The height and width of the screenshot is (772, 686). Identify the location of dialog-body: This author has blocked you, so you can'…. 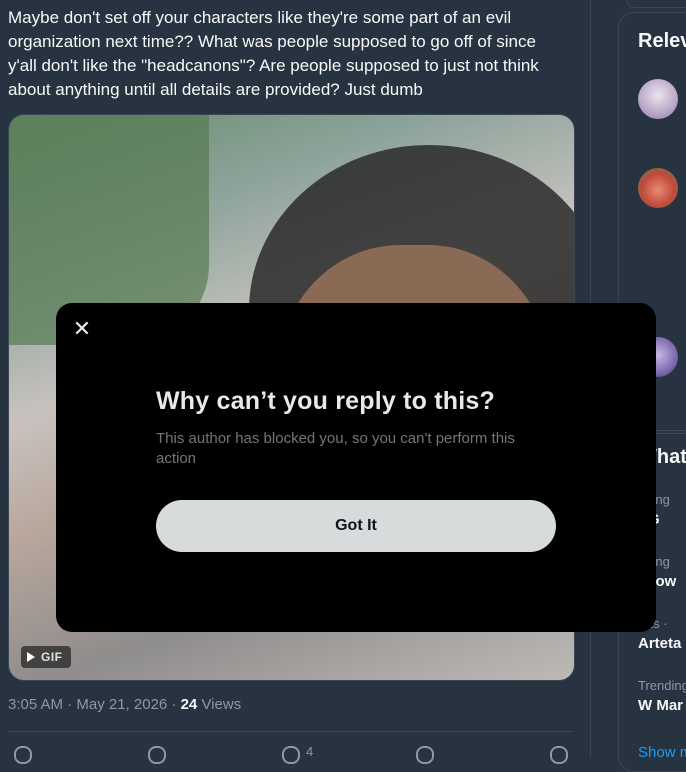
(335, 448).